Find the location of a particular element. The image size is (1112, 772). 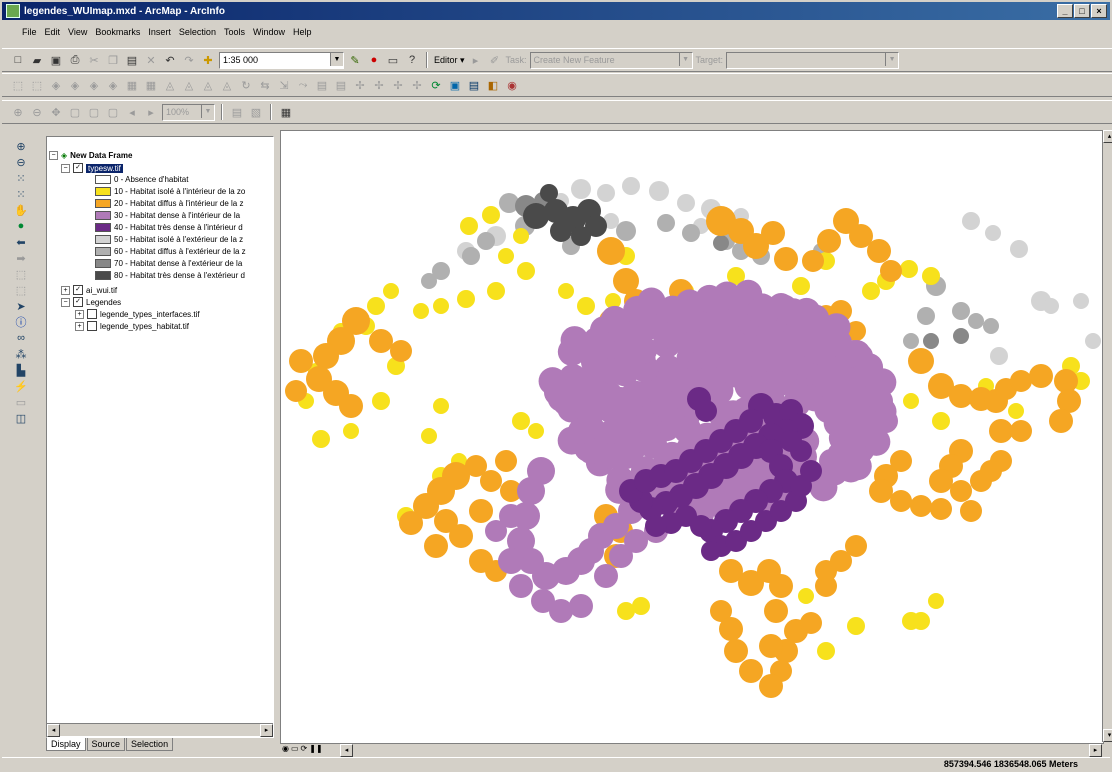

toggle-draft-icon: ▤ is located at coordinates (237, 112).